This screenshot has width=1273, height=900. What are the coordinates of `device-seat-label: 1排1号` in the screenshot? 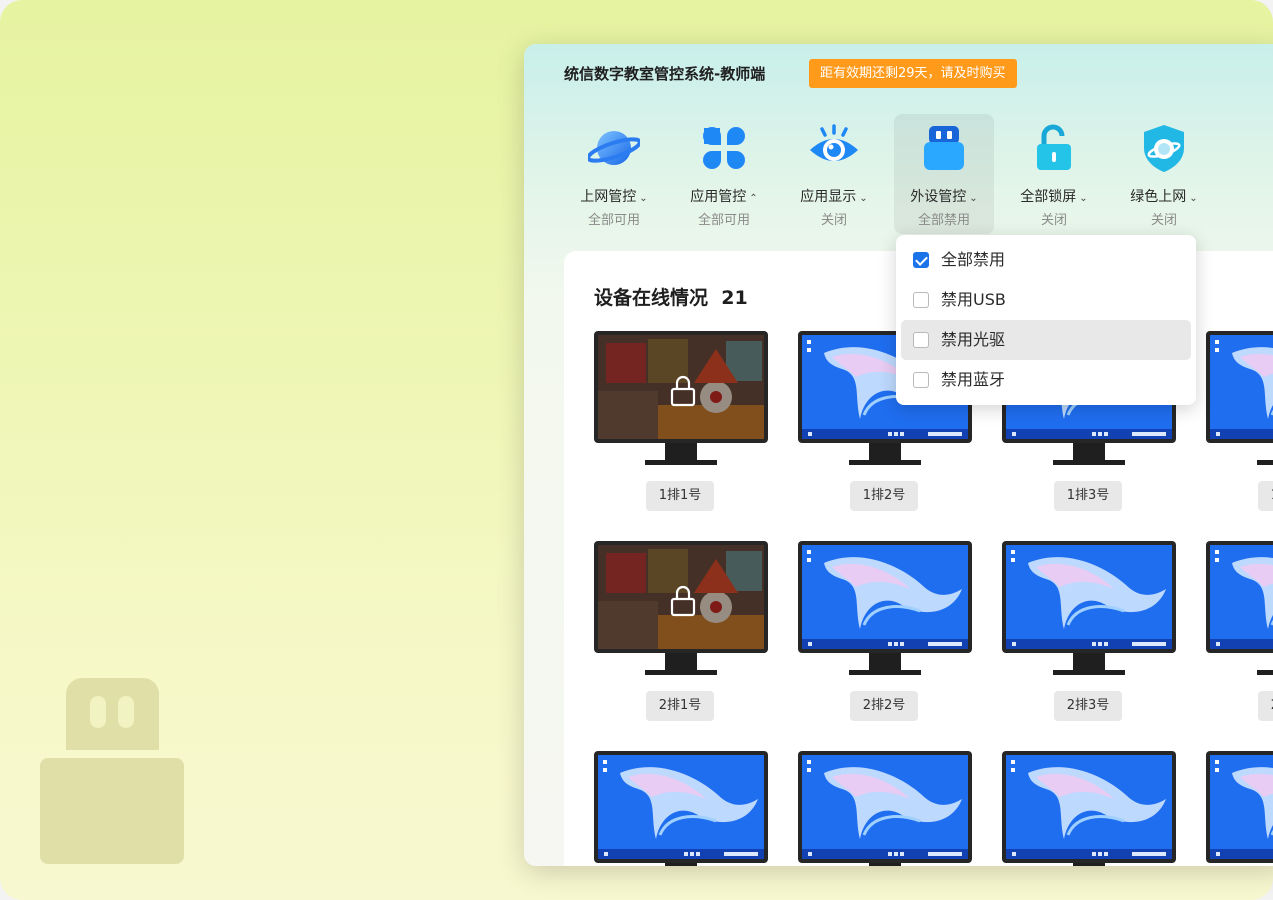 It's located at (680, 496).